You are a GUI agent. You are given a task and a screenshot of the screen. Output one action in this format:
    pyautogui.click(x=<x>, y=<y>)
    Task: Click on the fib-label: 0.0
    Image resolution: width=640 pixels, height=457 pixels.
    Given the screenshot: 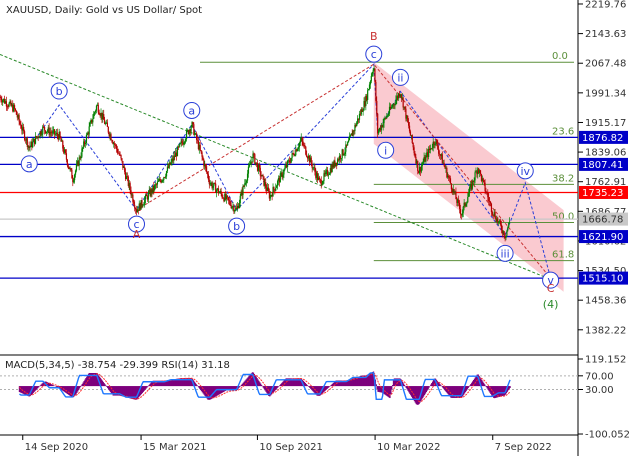 What is the action you would take?
    pyautogui.click(x=560, y=56)
    